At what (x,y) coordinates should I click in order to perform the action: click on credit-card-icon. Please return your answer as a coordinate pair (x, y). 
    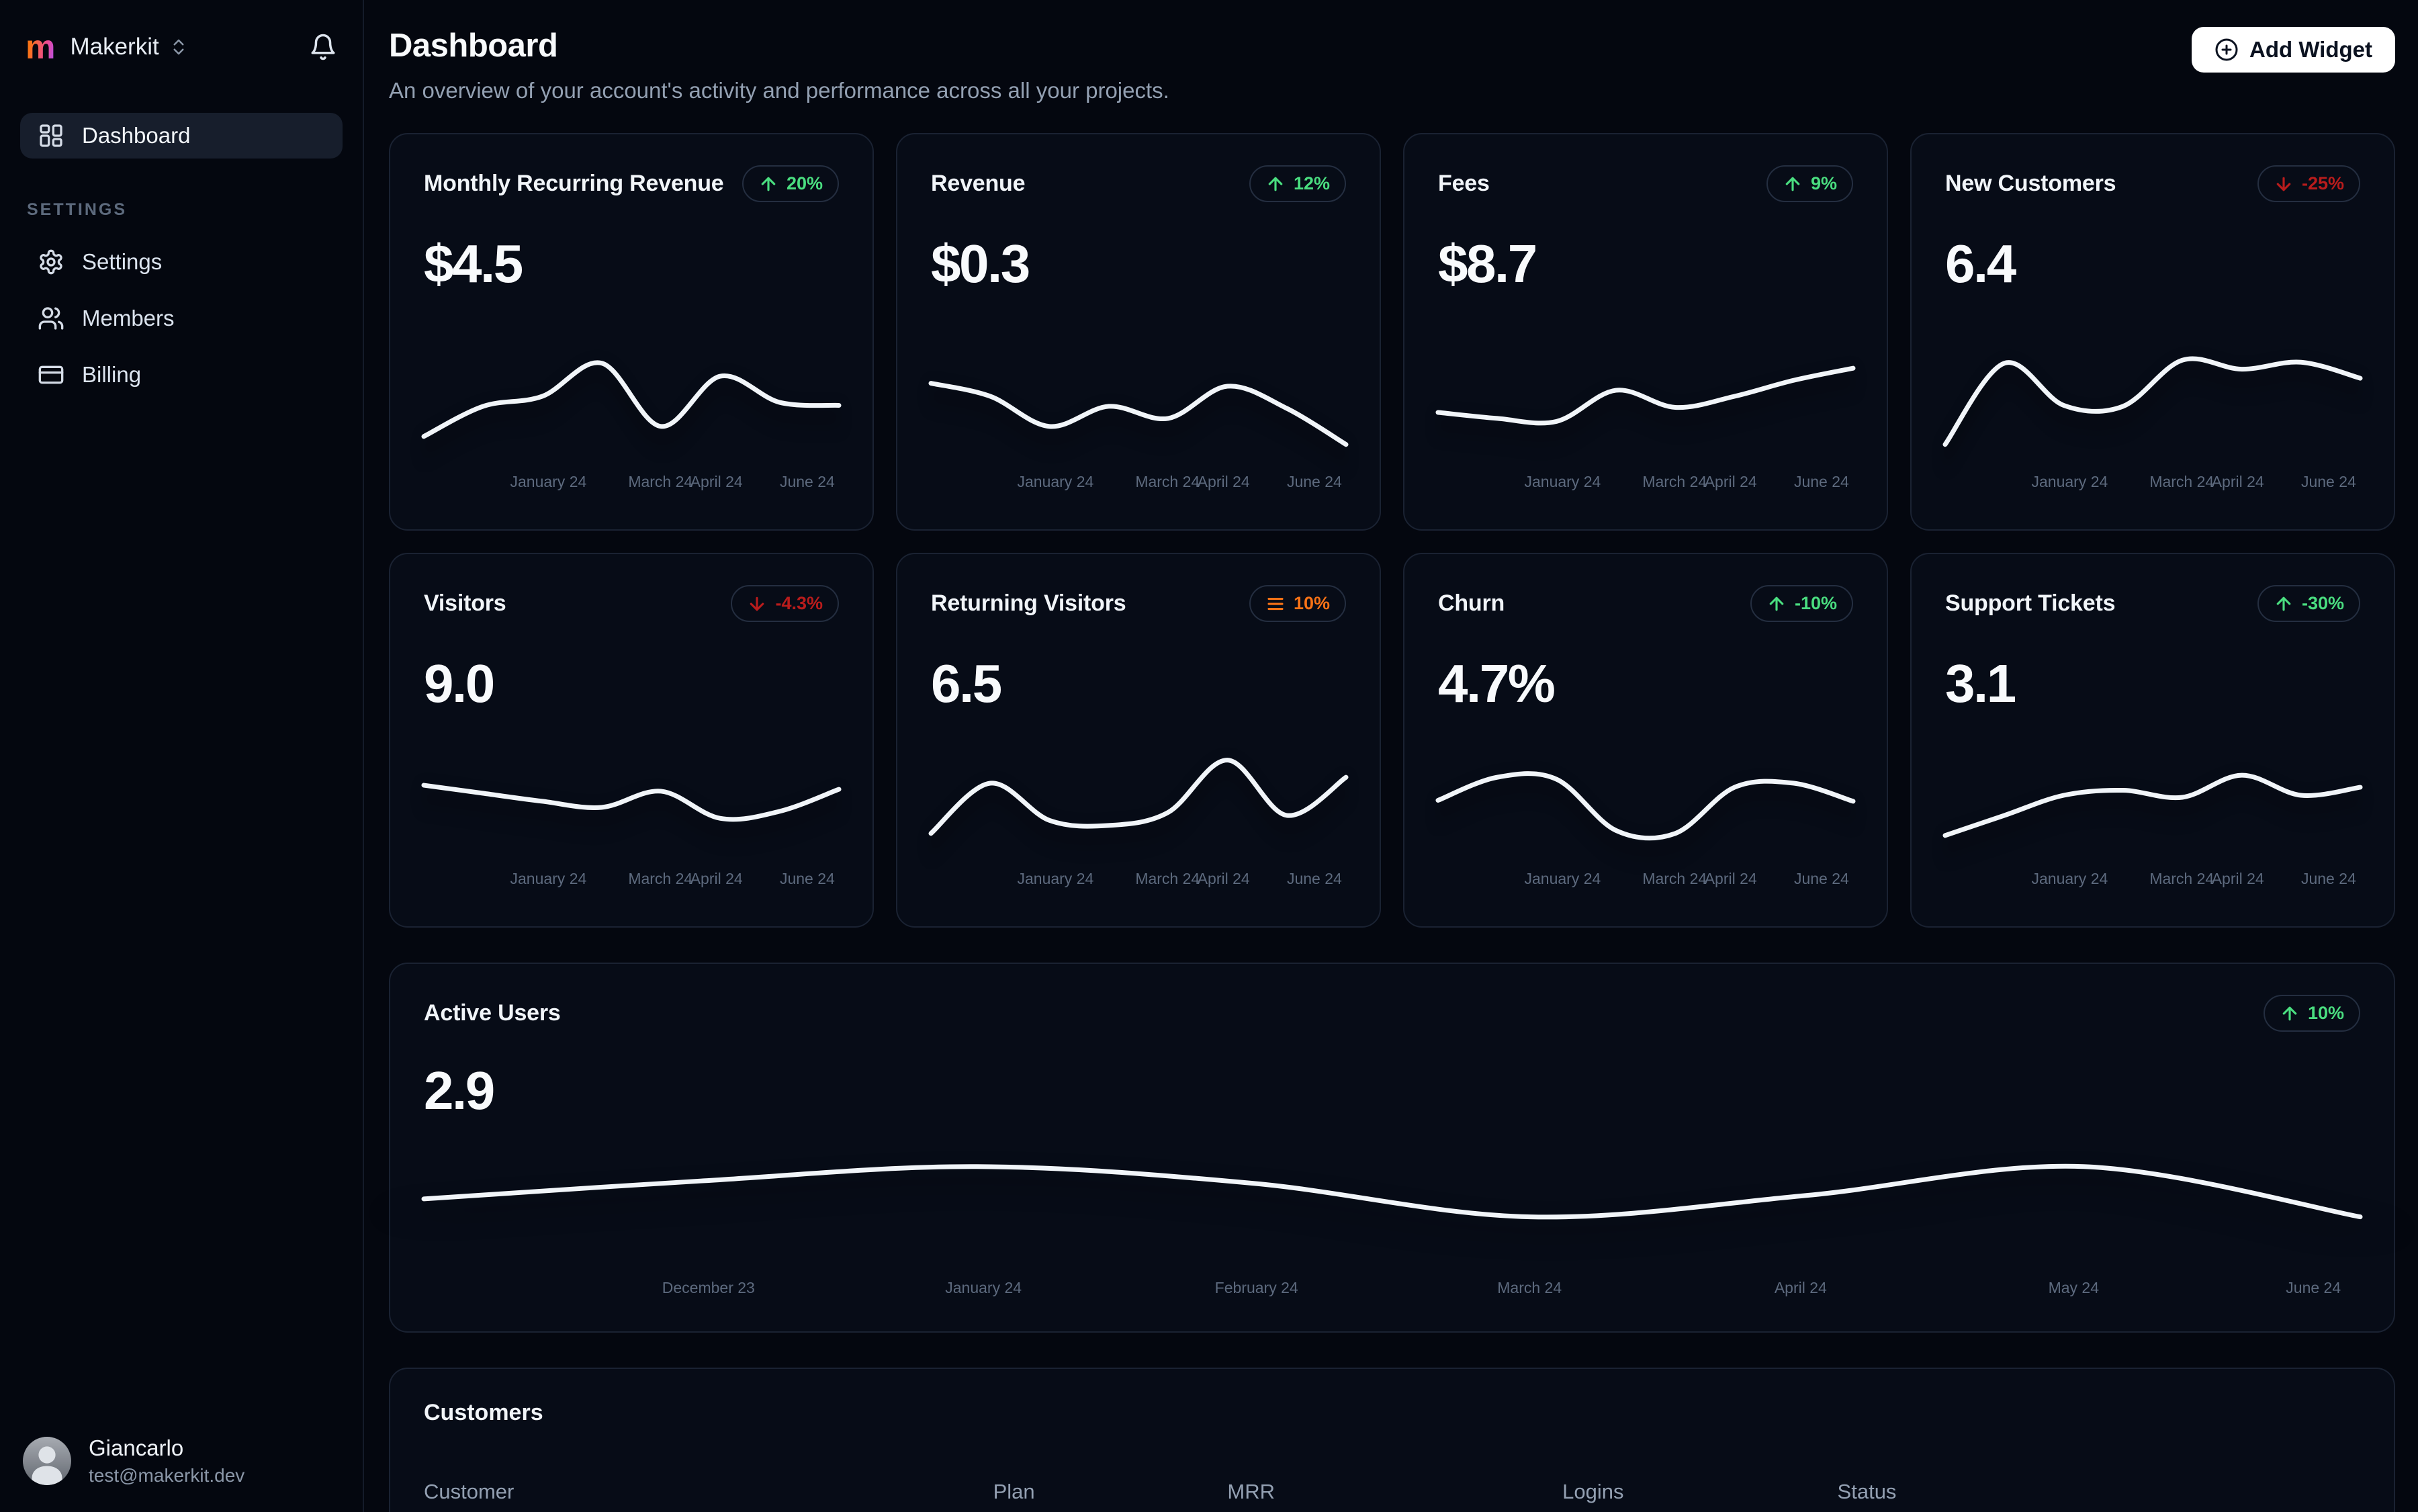
    Looking at the image, I should click on (51, 374).